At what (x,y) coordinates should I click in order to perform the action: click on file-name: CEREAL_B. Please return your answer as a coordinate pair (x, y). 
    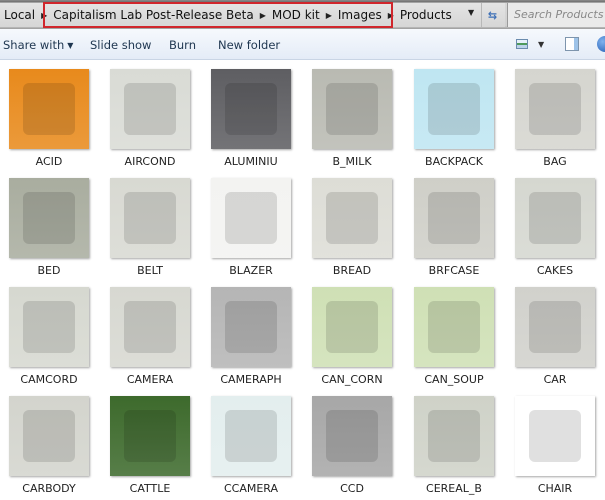
    Looking at the image, I should click on (454, 488).